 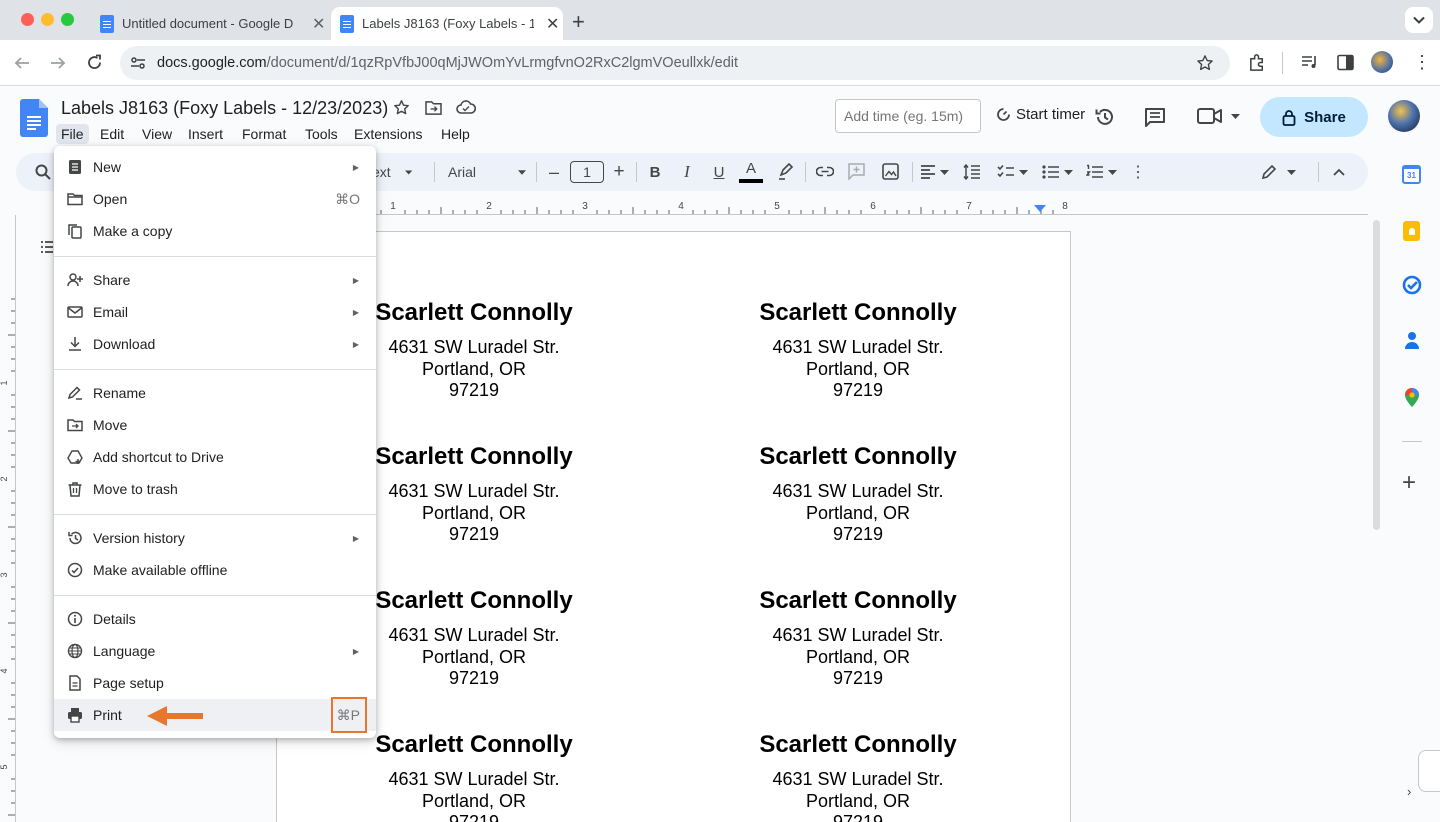 I want to click on bulleted-list-dropdown, so click(x=1057, y=172).